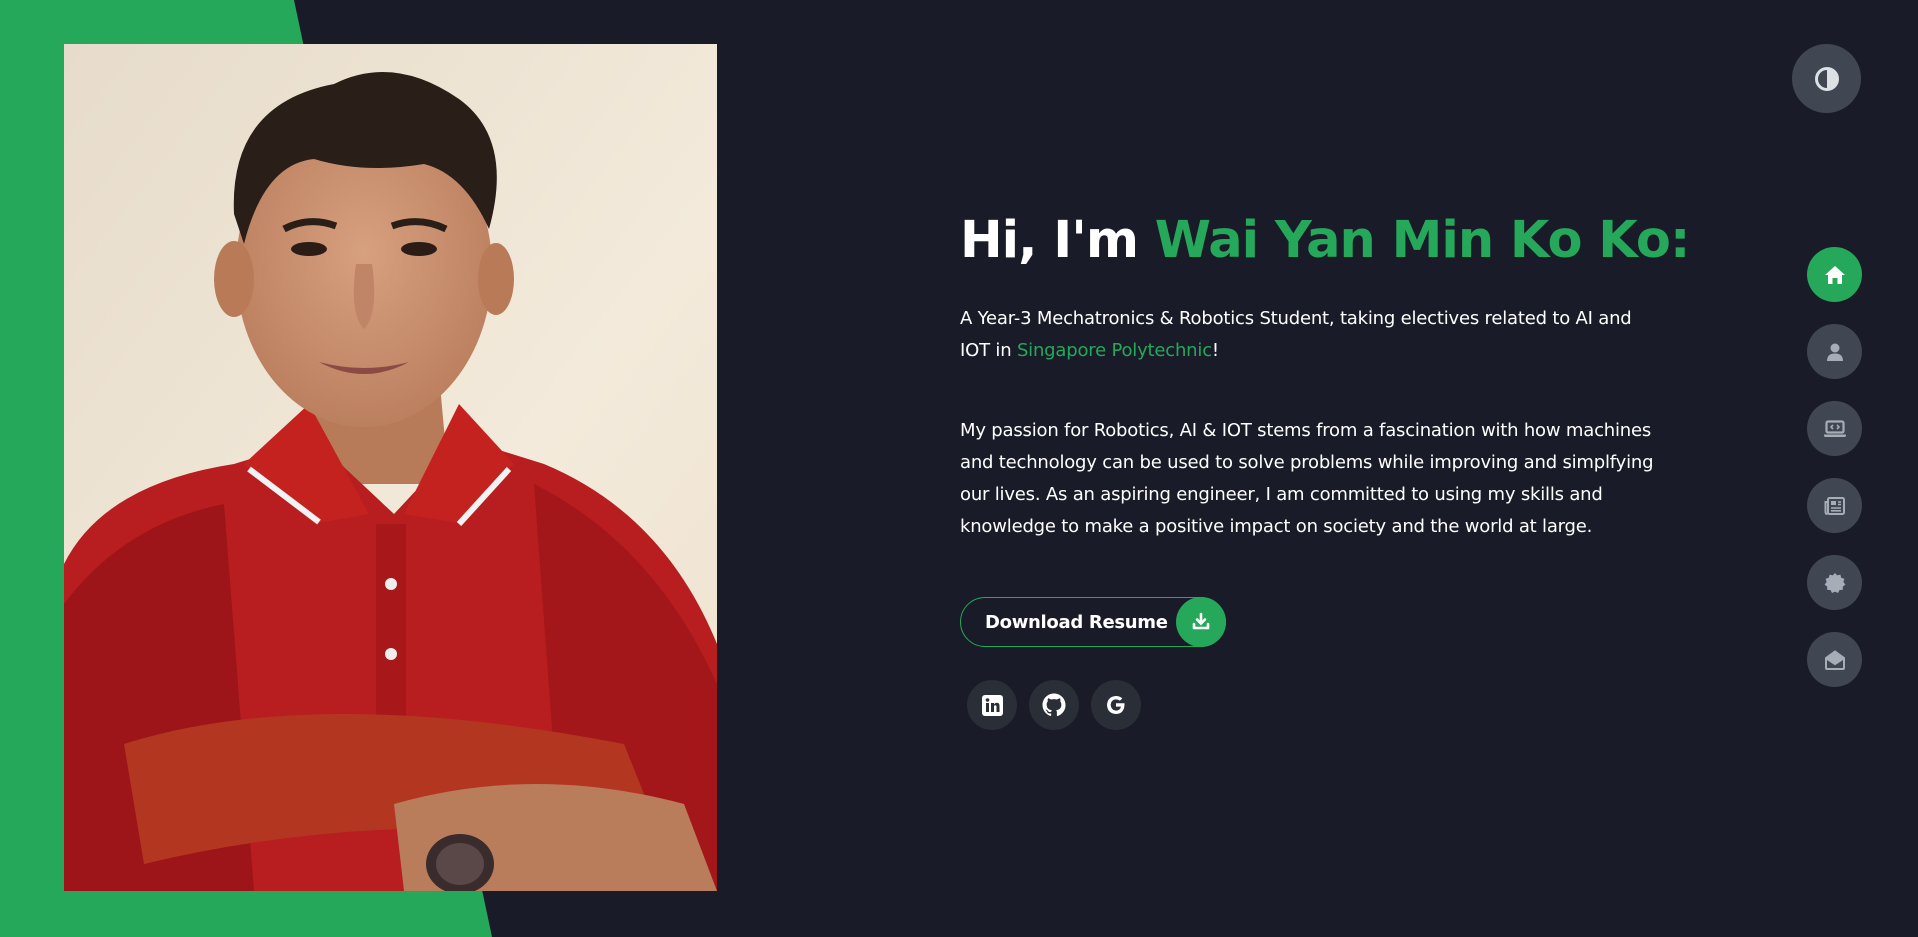 The image size is (1918, 937). Describe the element at coordinates (1057, 240) in the screenshot. I see `greeting-text: Hi, I'm` at that location.